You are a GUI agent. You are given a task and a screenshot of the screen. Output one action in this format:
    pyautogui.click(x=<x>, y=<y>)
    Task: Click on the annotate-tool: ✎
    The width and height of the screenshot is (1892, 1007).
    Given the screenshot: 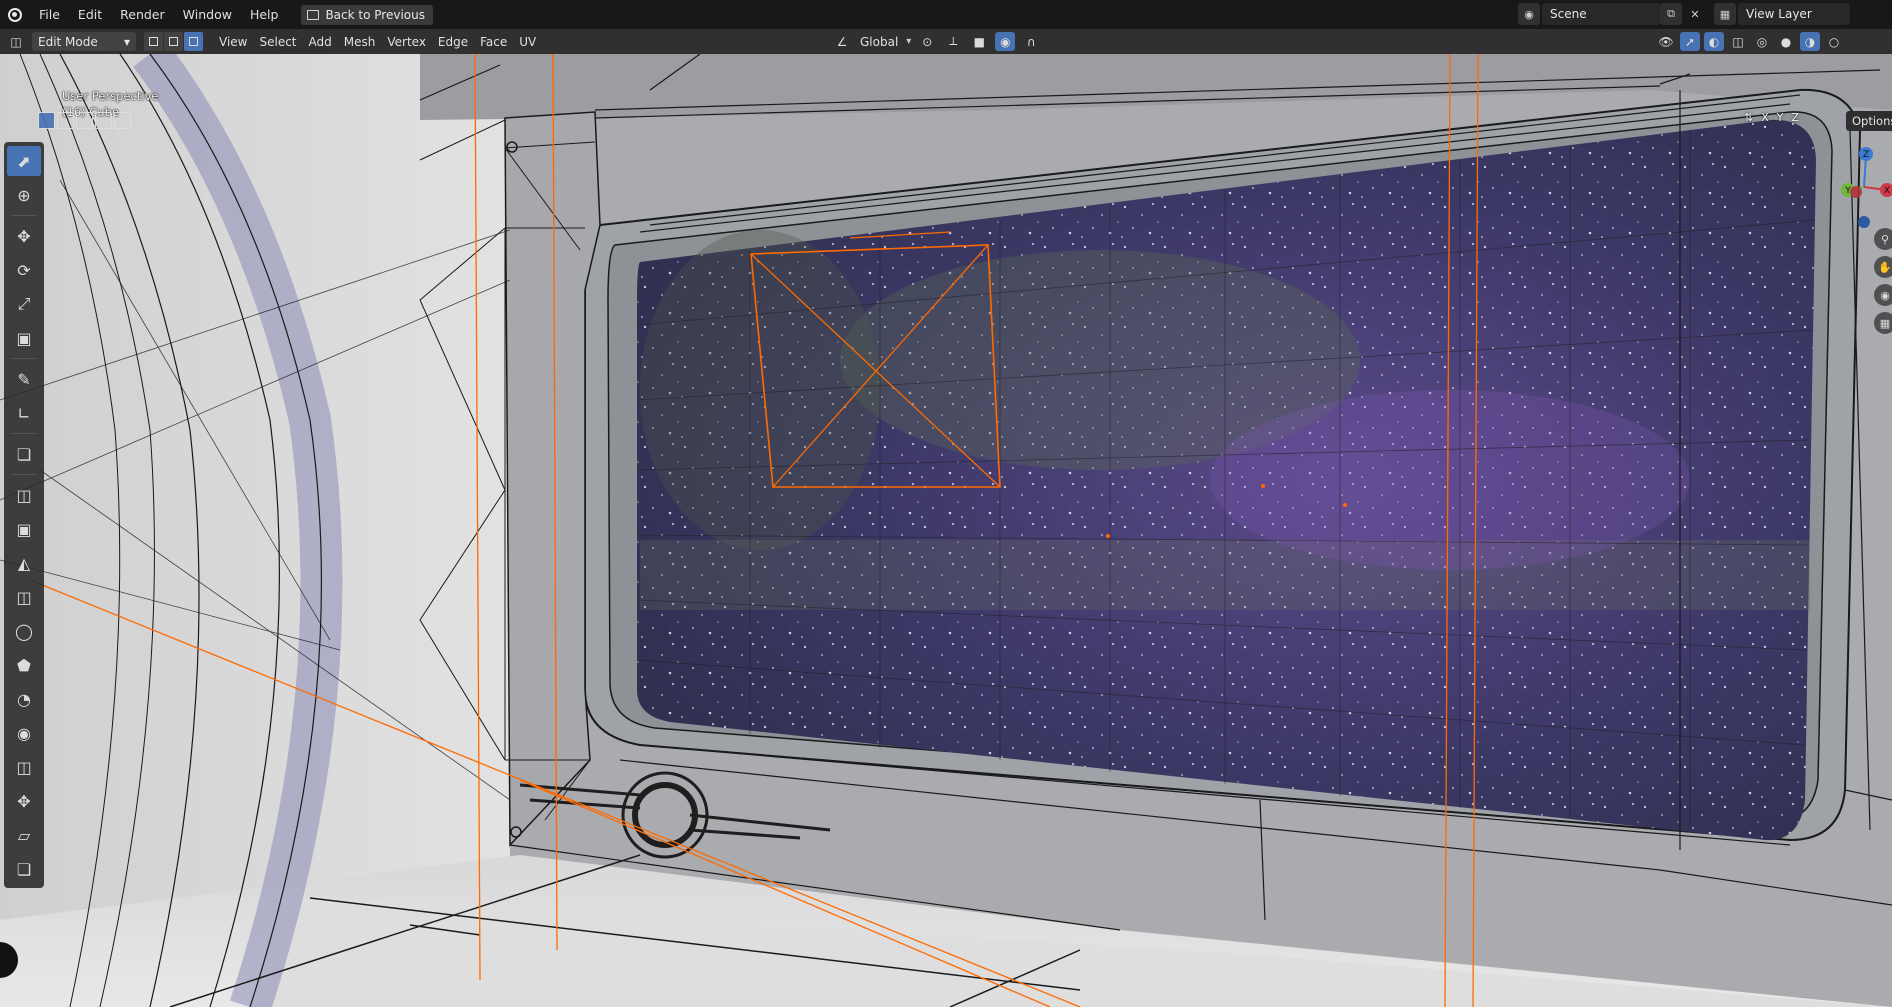 What is the action you would take?
    pyautogui.click(x=24, y=379)
    